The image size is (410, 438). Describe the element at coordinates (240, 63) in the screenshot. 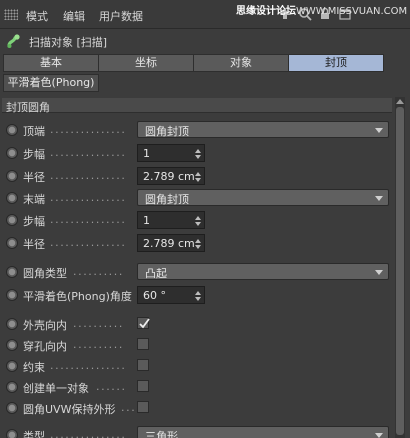

I see `tab-object: 对象` at that location.